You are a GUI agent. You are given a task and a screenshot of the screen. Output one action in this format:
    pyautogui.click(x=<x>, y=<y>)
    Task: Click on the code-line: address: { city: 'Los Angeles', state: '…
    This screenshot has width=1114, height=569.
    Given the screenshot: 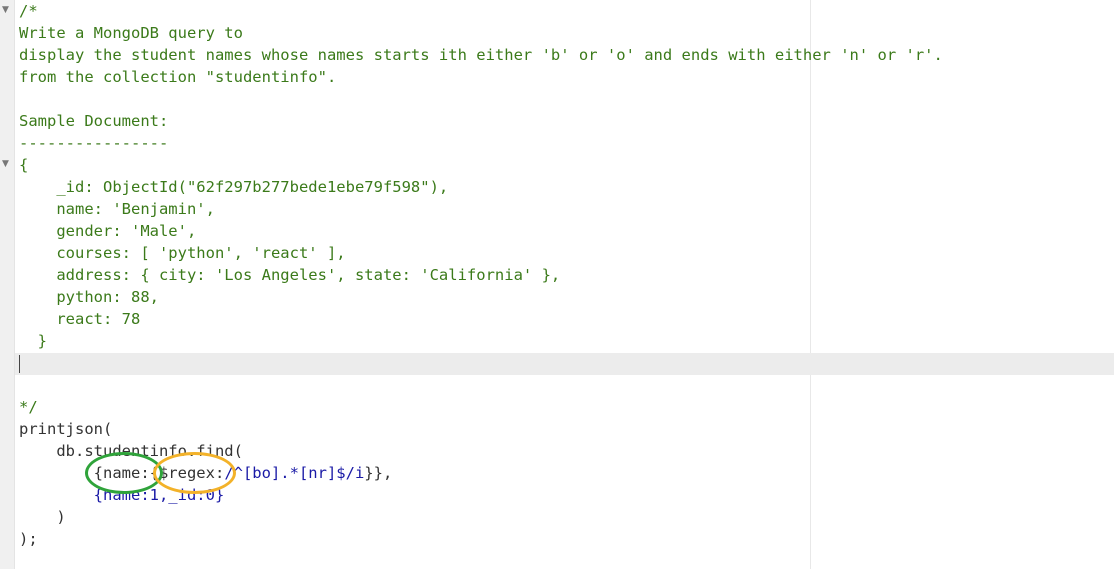 What is the action you would take?
    pyautogui.click(x=290, y=275)
    